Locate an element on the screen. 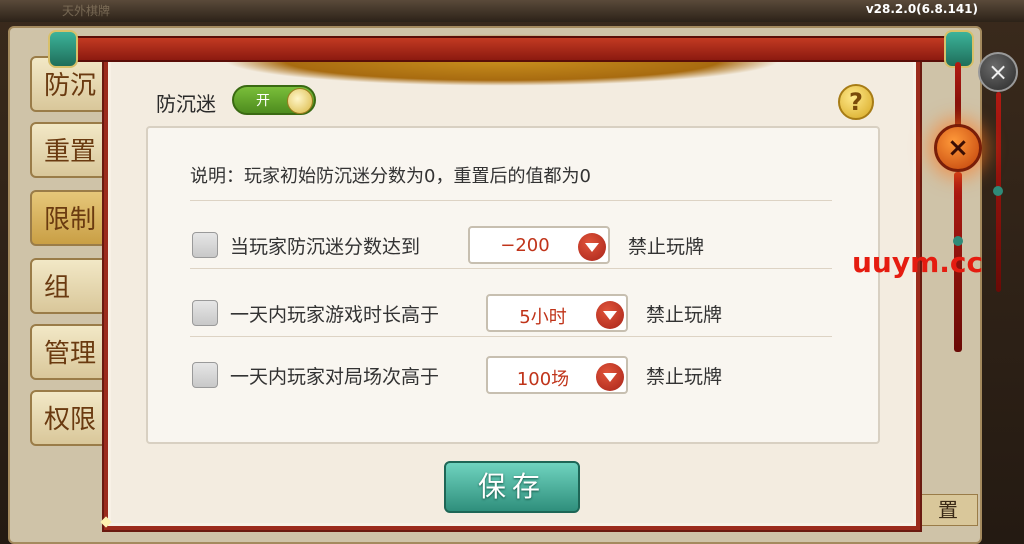 Image resolution: width=1024 pixels, height=544 pixels. rule-label-matches: 一天内玩家对局场次高于 is located at coordinates (335, 377).